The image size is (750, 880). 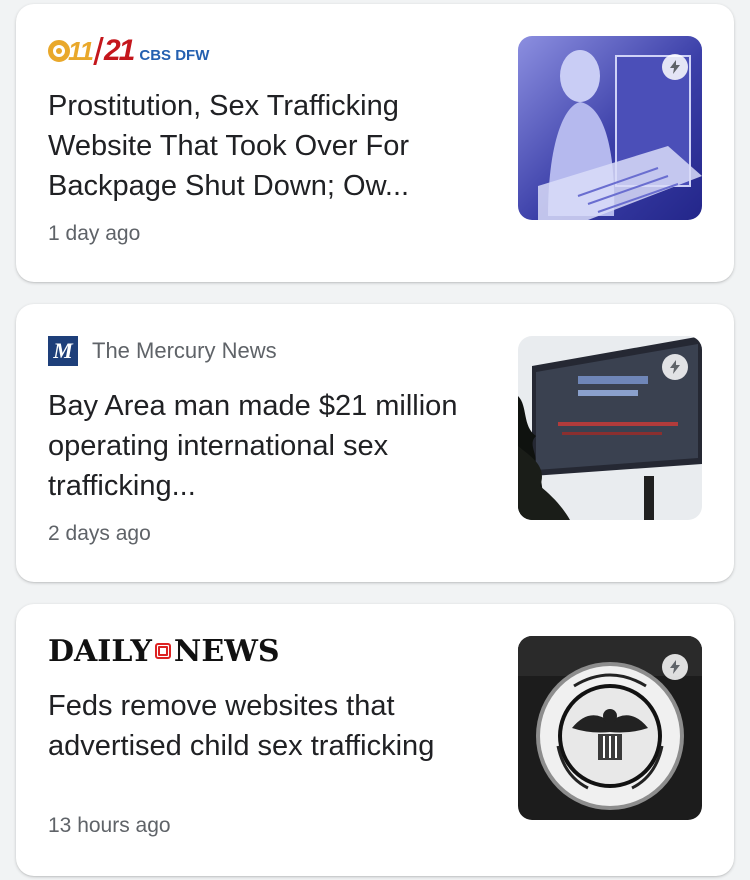 I want to click on logo-daily: DAILY, so click(x=100, y=651).